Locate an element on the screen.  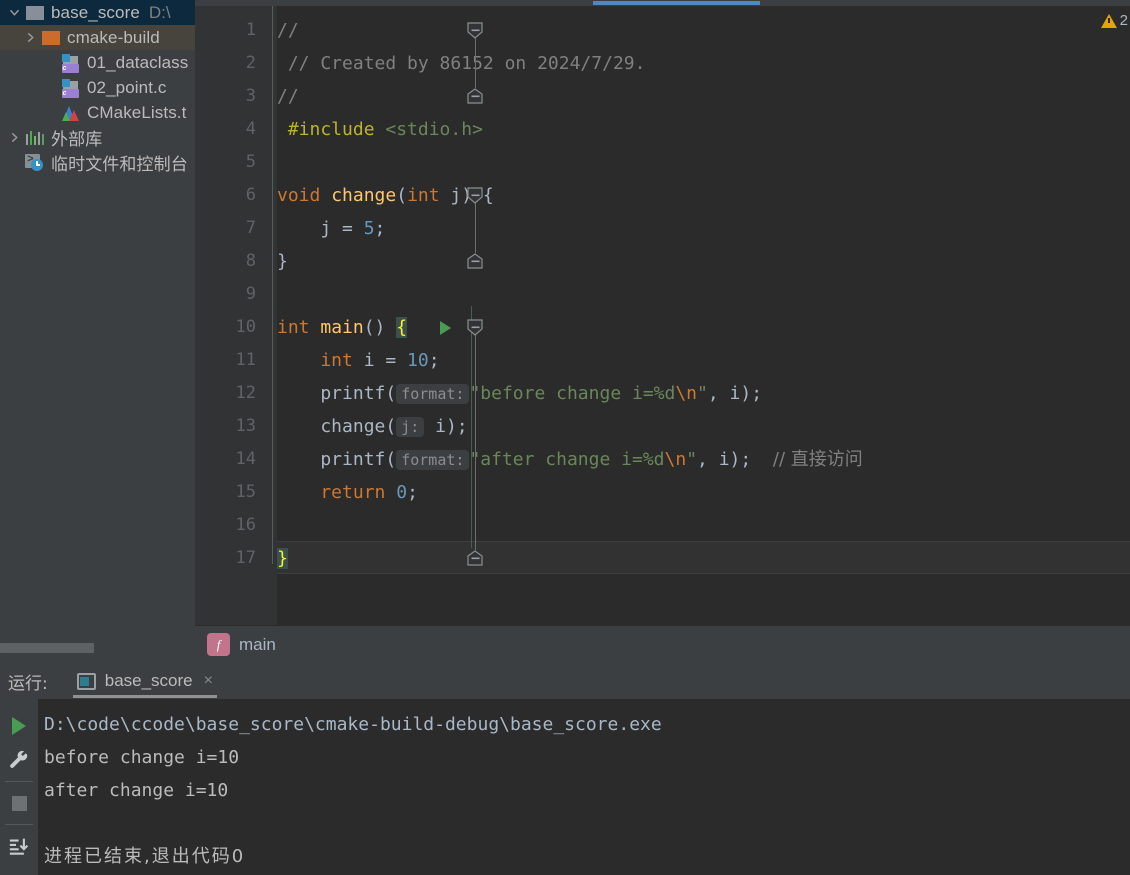
folder-orange-icon is located at coordinates (51, 38).